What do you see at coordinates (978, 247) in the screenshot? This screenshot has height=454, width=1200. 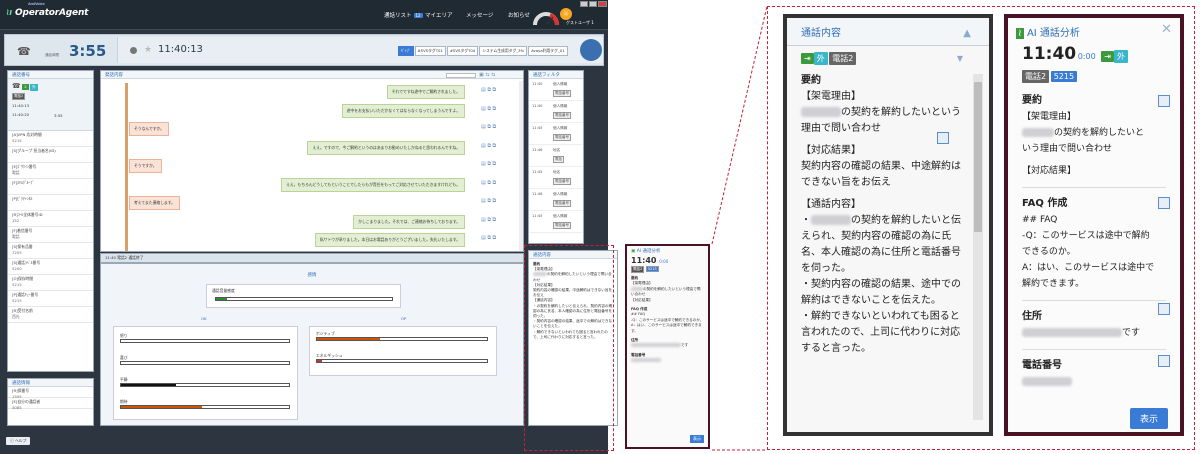 I see `summary-scrollbar` at bounding box center [978, 247].